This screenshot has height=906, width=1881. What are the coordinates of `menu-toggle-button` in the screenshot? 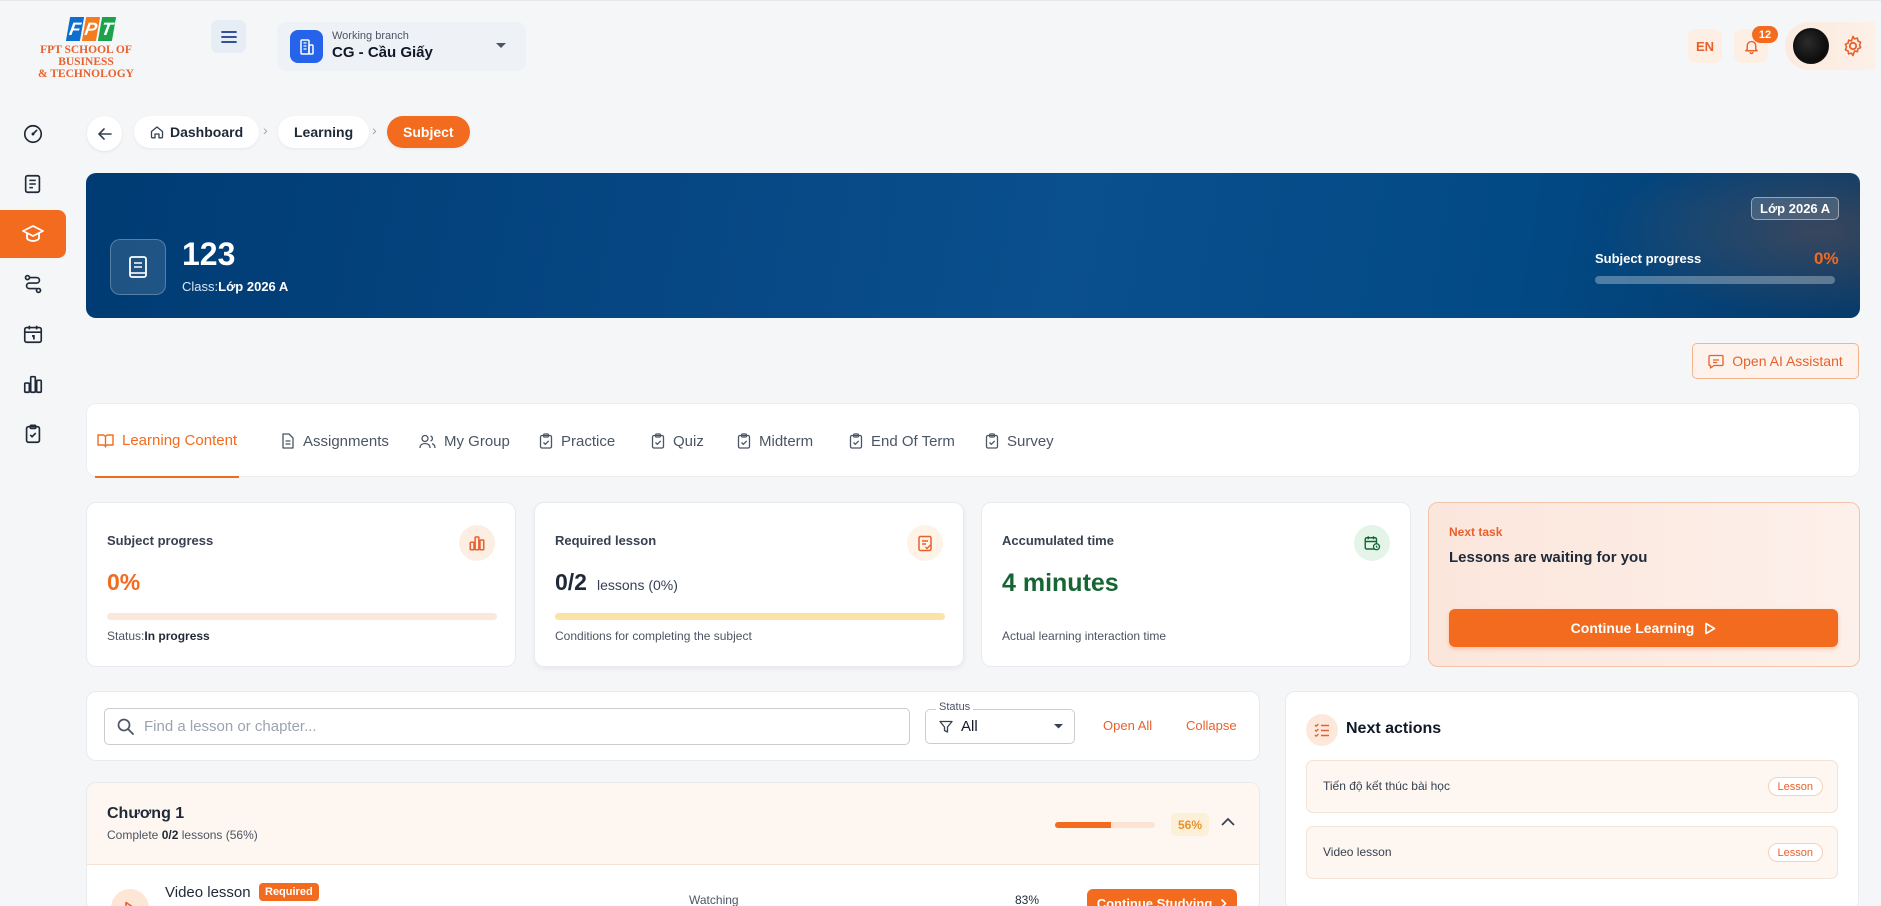 It's located at (228, 36).